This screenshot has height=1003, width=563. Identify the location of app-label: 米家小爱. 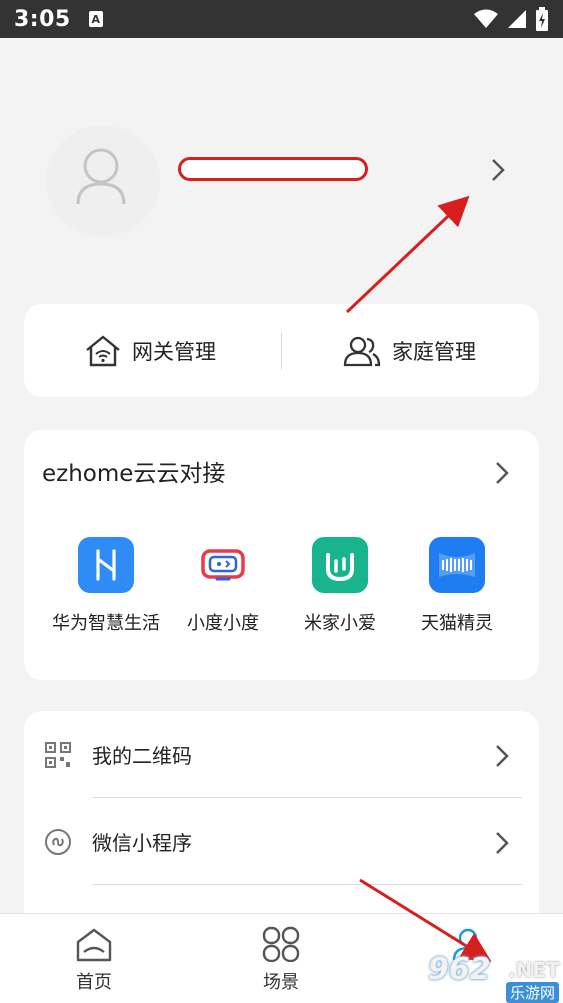
(340, 623).